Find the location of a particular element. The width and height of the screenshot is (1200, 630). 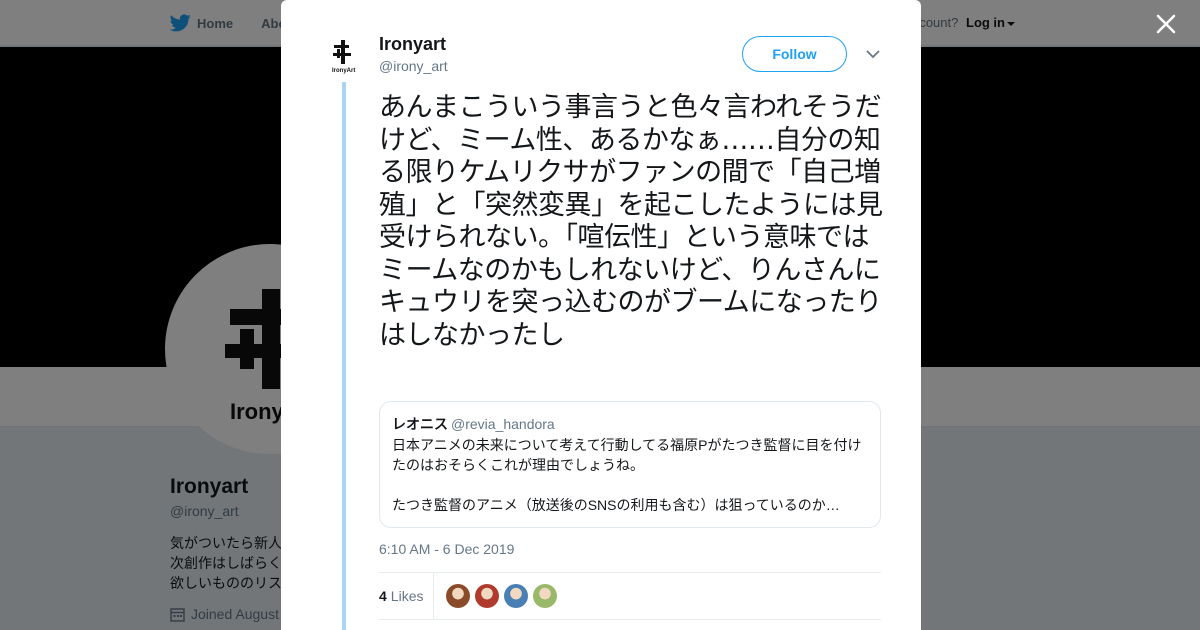

likes-count: 4 is located at coordinates (383, 596).